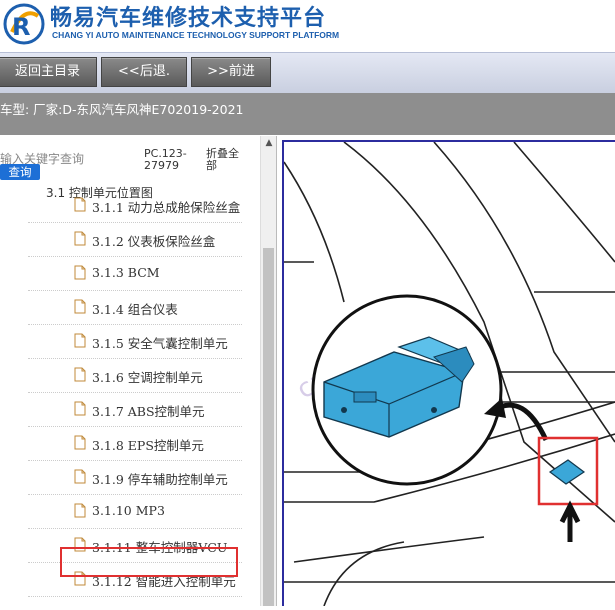 The image size is (615, 610). What do you see at coordinates (188, 18) in the screenshot?
I see `site-title: 畅易汽车维修技术支持平台` at bounding box center [188, 18].